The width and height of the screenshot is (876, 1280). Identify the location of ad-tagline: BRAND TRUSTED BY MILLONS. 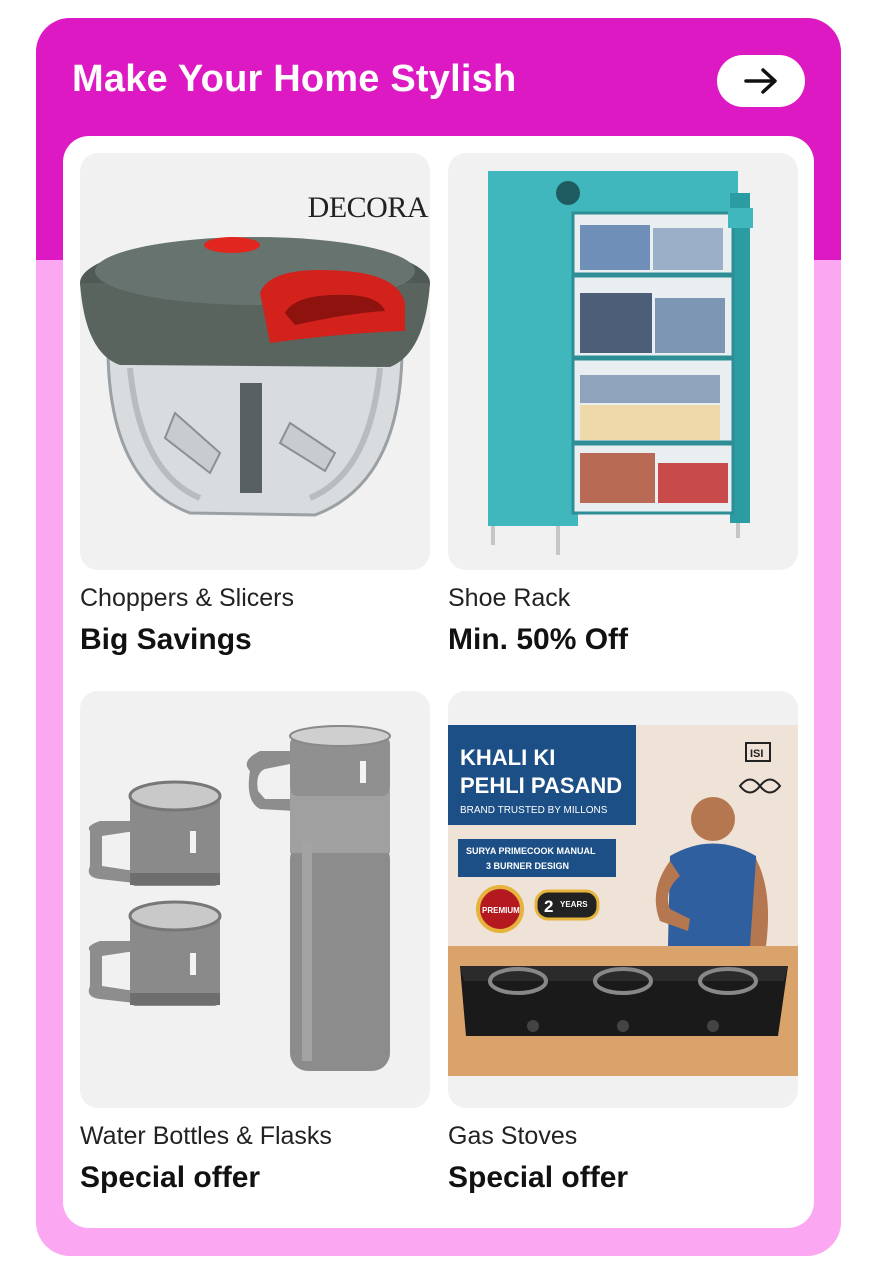
(534, 810).